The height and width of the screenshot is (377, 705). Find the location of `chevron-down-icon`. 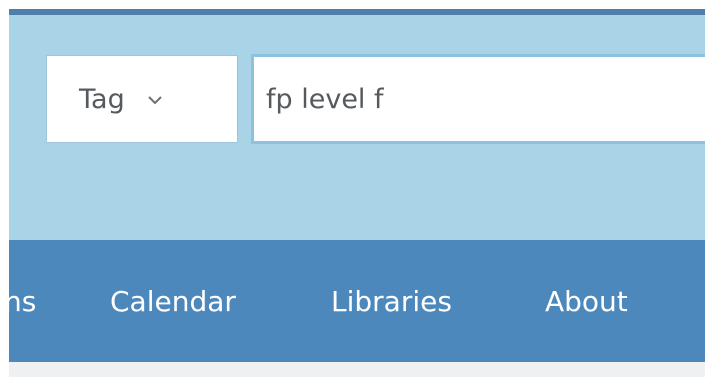

chevron-down-icon is located at coordinates (155, 100).